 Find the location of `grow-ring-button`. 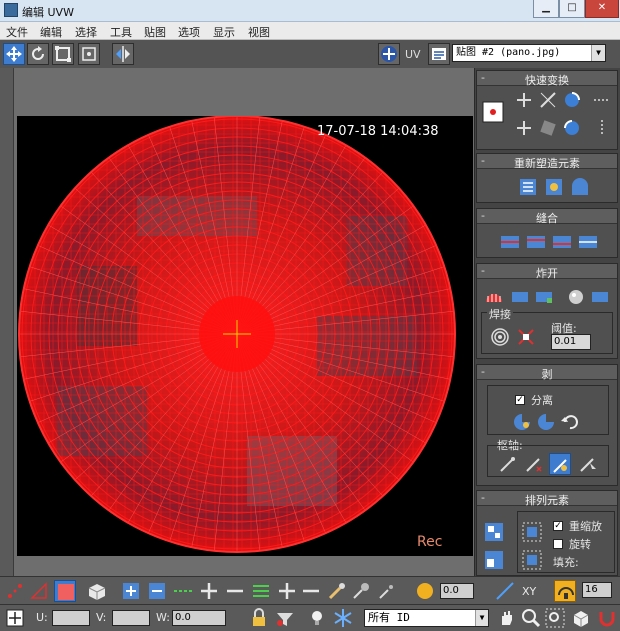

grow-ring-button is located at coordinates (287, 591).